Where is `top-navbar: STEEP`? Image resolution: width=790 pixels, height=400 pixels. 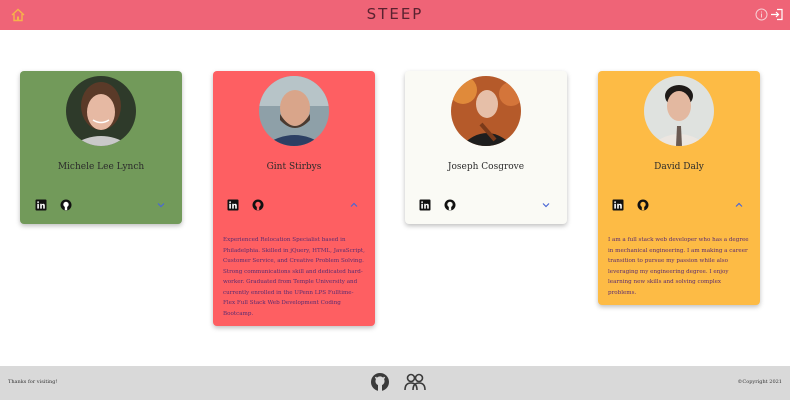
top-navbar: STEEP is located at coordinates (395, 15).